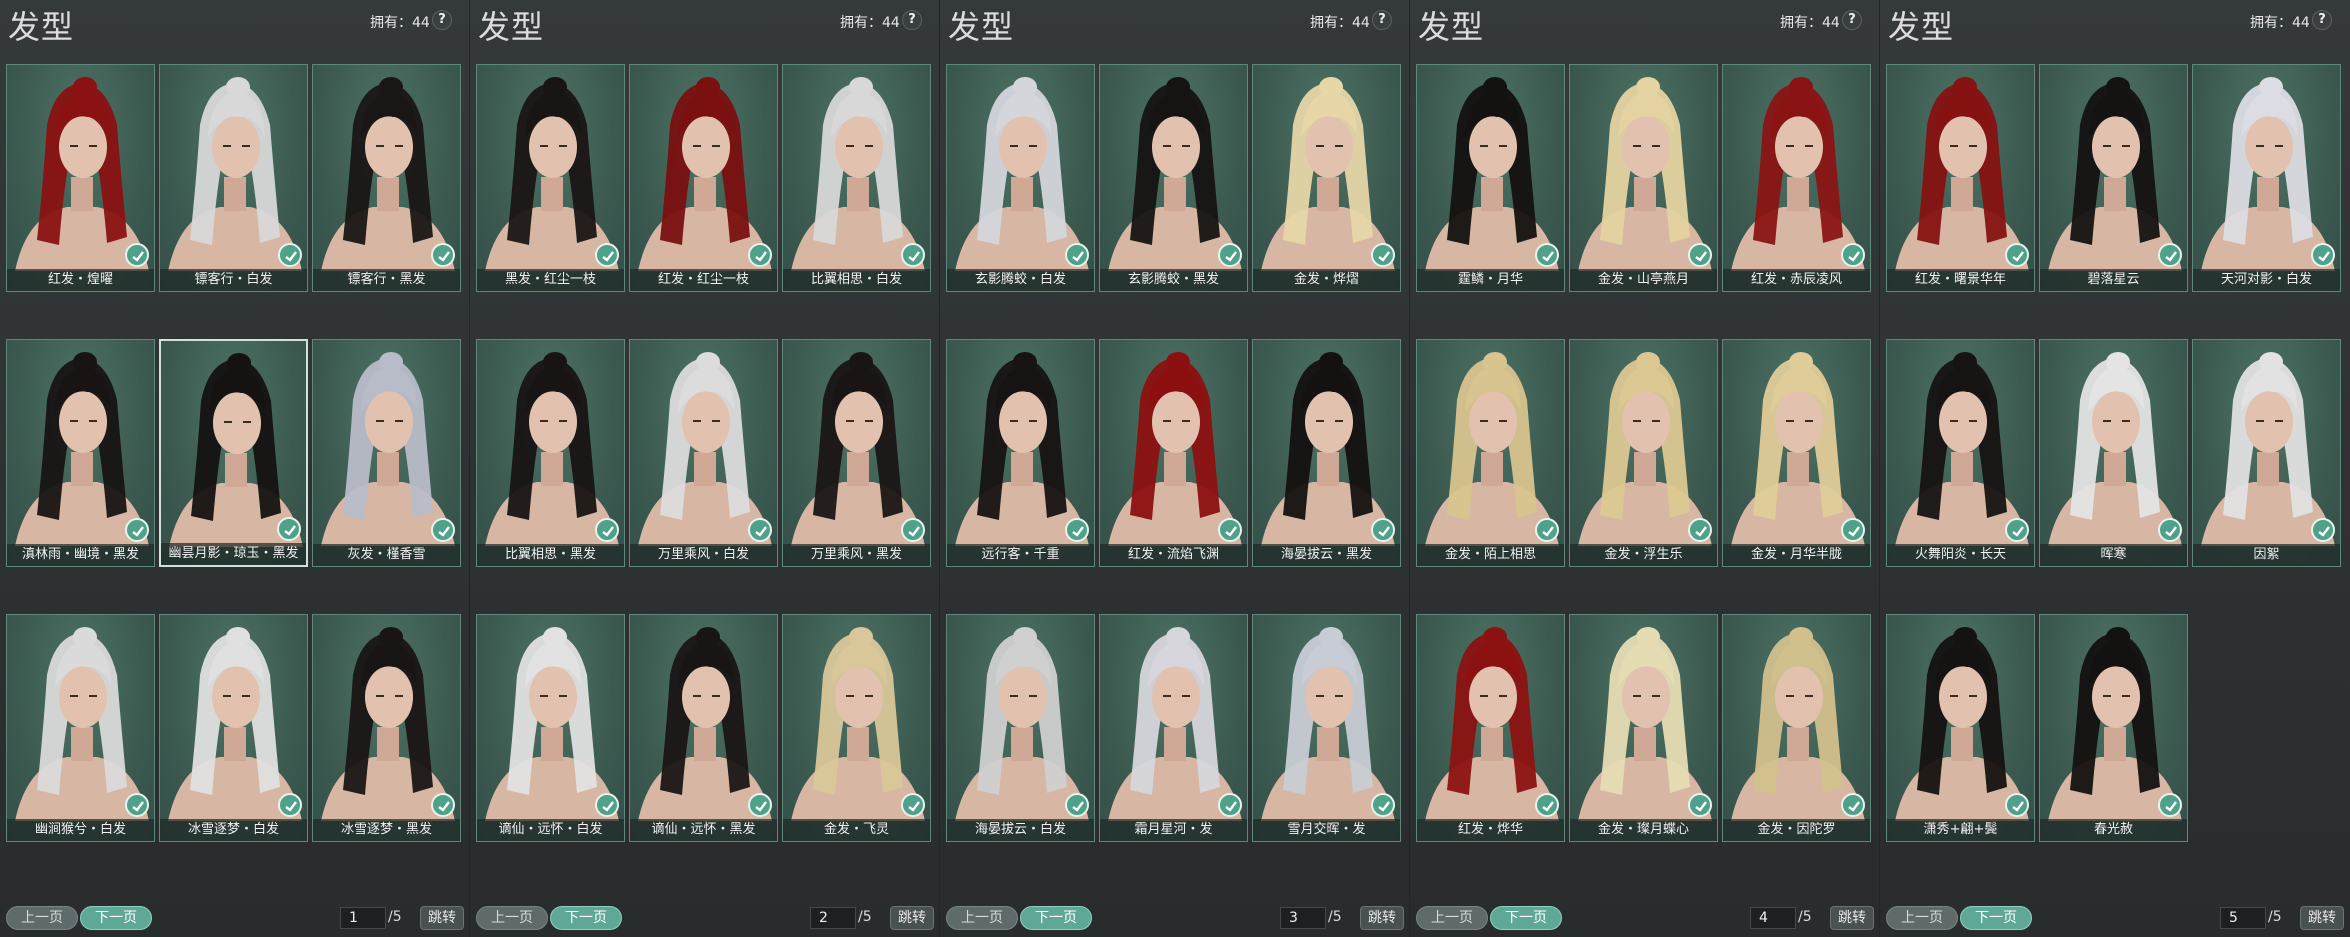 This screenshot has width=2350, height=937. I want to click on page-number-input: 5, so click(2243, 918).